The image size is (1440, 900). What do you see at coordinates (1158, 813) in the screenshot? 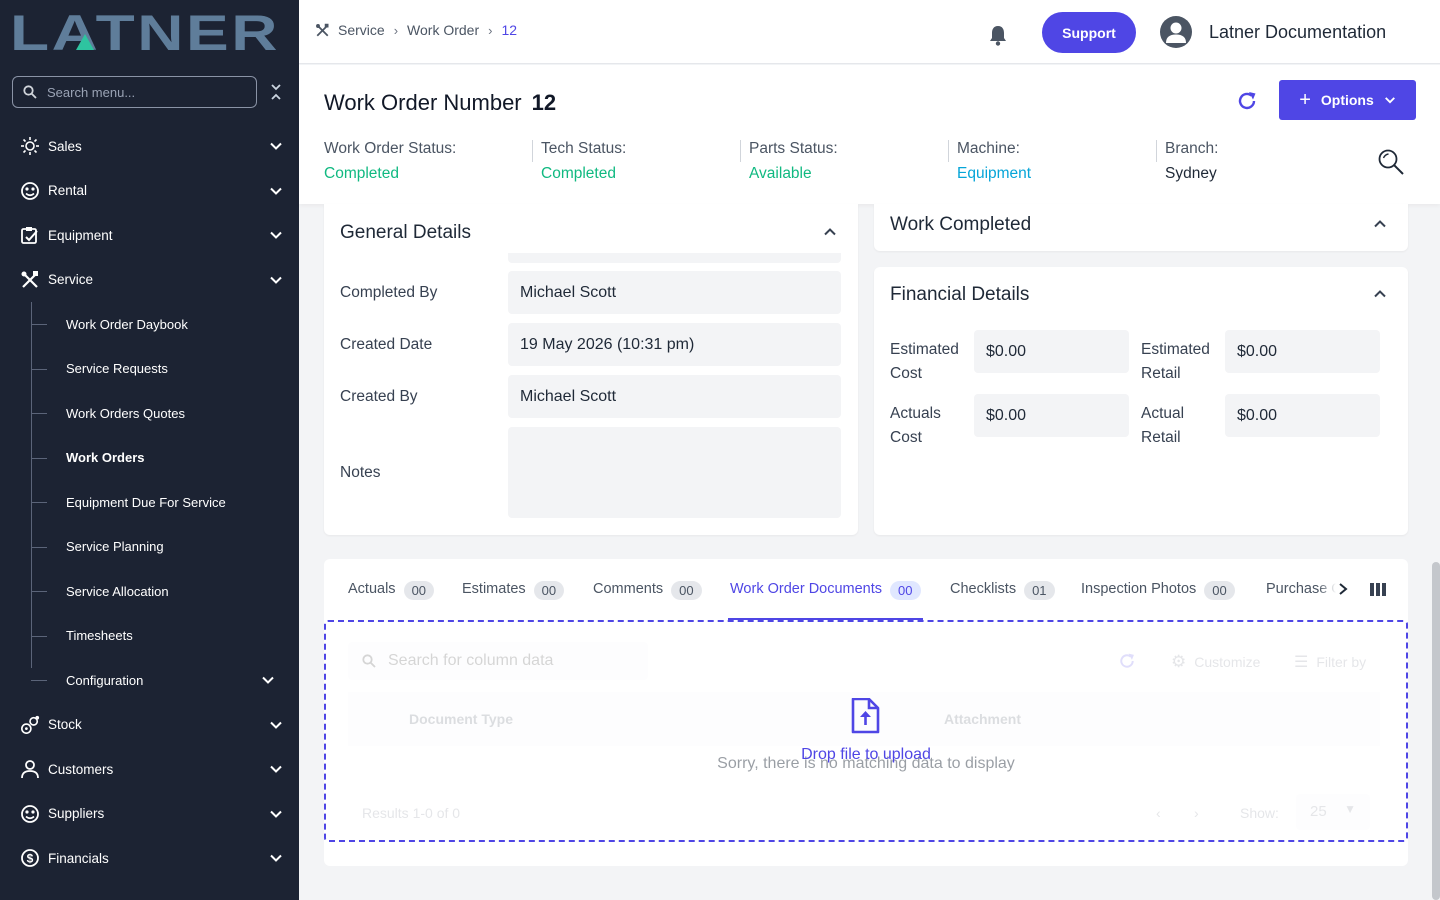
I see `prev-page-icon: ‹` at bounding box center [1158, 813].